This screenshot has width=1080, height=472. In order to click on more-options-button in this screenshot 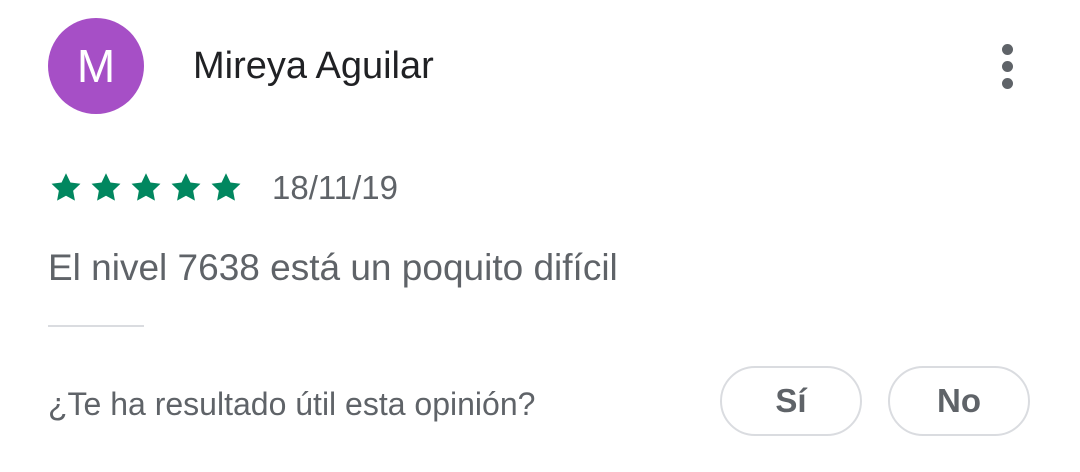, I will do `click(1008, 66)`.